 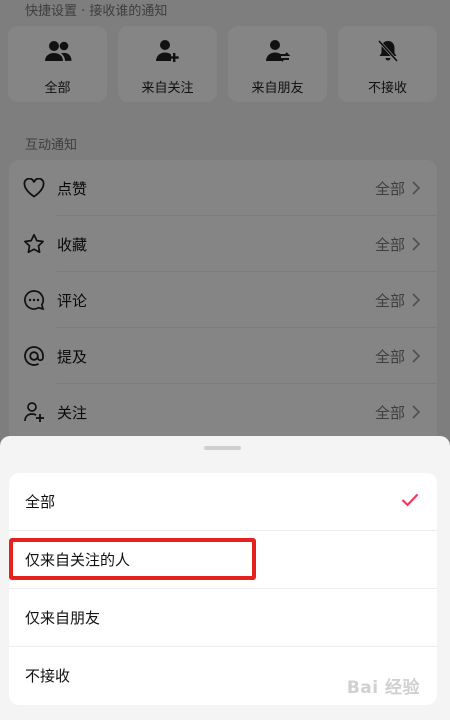 I want to click on option-label: 仅来自朋友, so click(x=63, y=618).